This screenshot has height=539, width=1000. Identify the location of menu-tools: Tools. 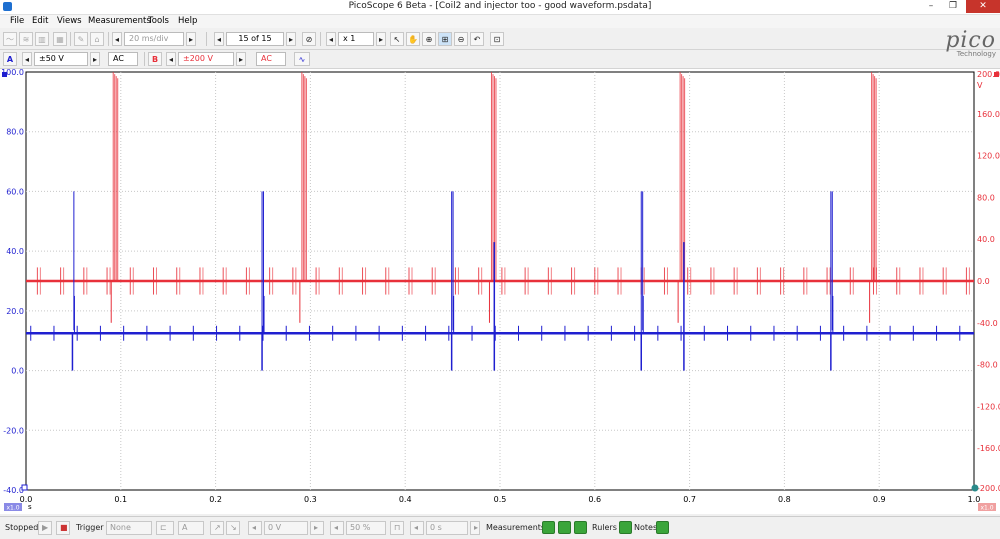
(158, 21).